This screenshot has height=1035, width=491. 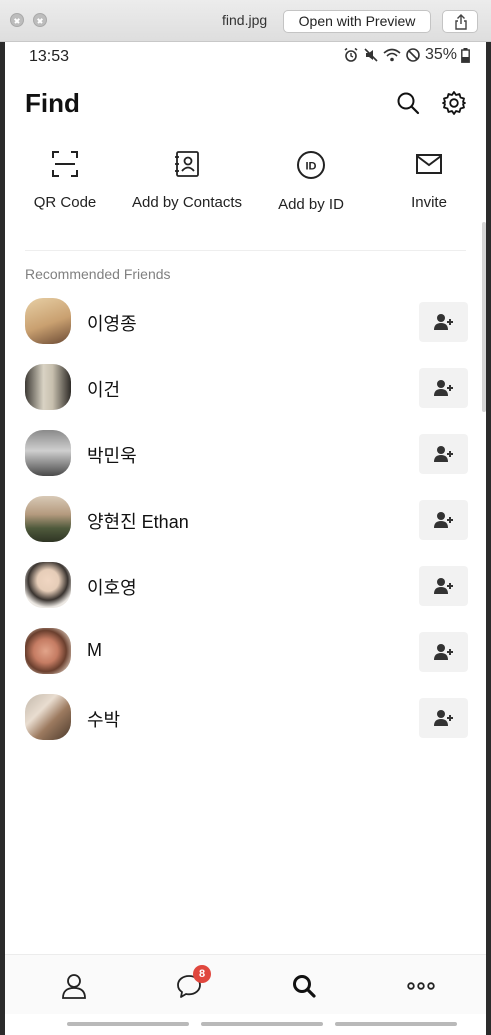 I want to click on recommended-friends-label: Recommended Friends, so click(x=98, y=274).